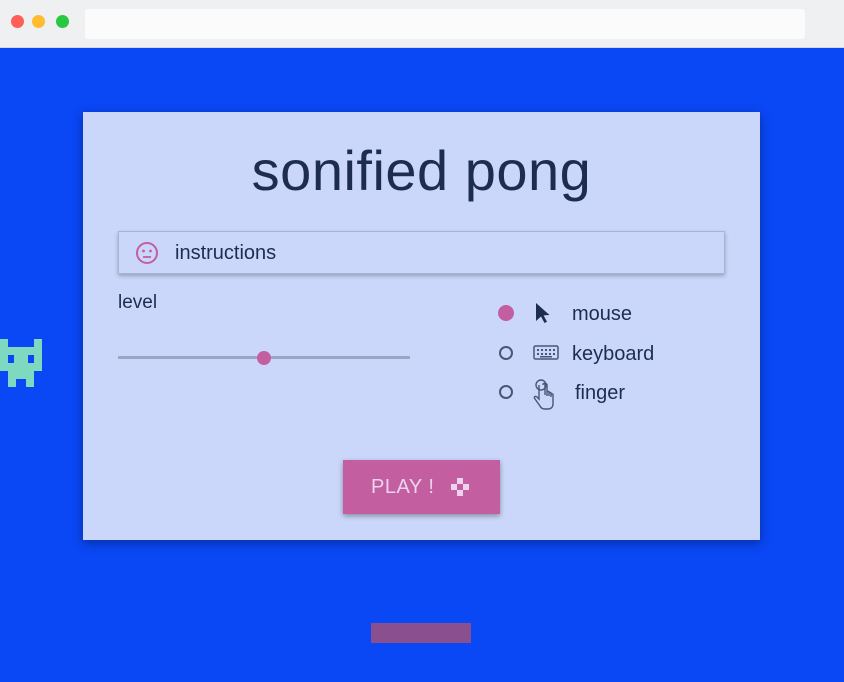 The width and height of the screenshot is (844, 682). I want to click on input-option-keyboard: keyboard, so click(597, 353).